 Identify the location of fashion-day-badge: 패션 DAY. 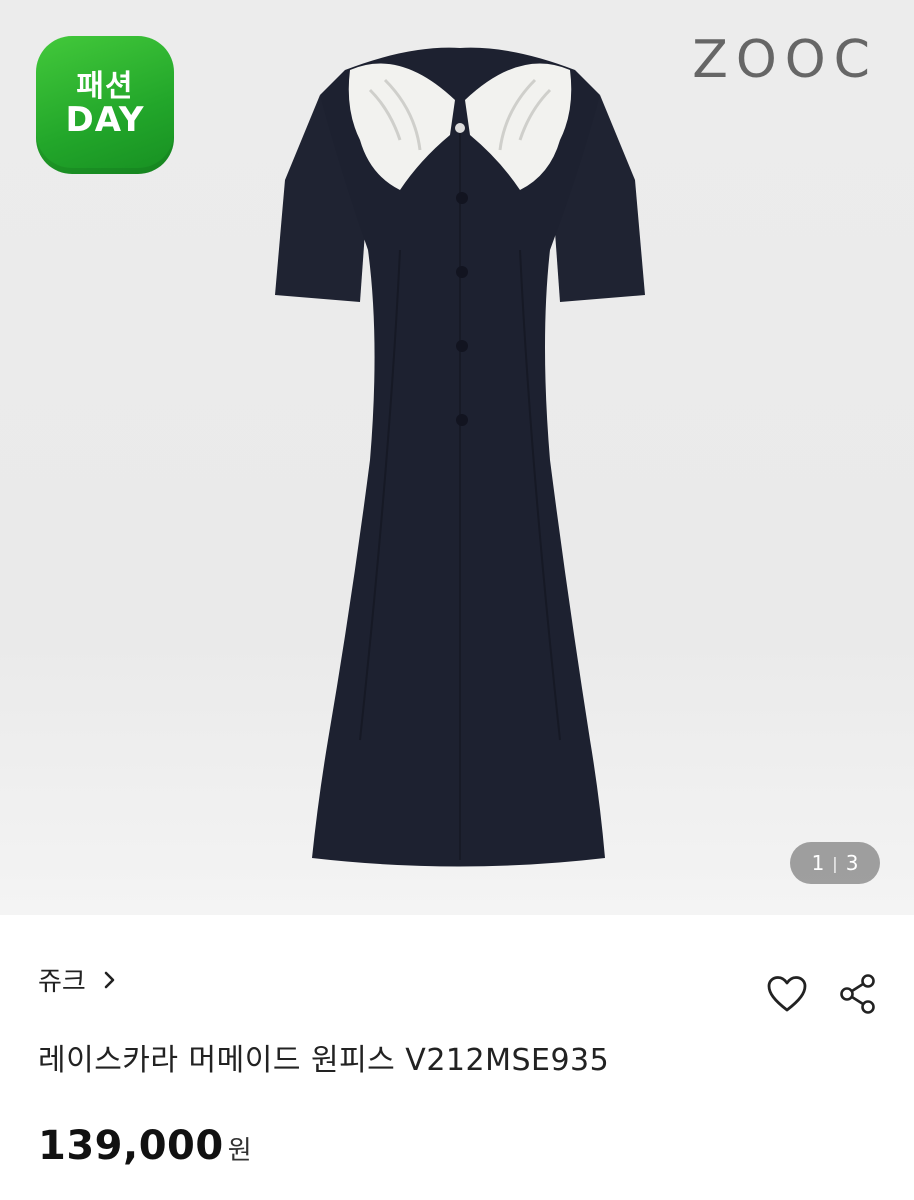
(105, 105).